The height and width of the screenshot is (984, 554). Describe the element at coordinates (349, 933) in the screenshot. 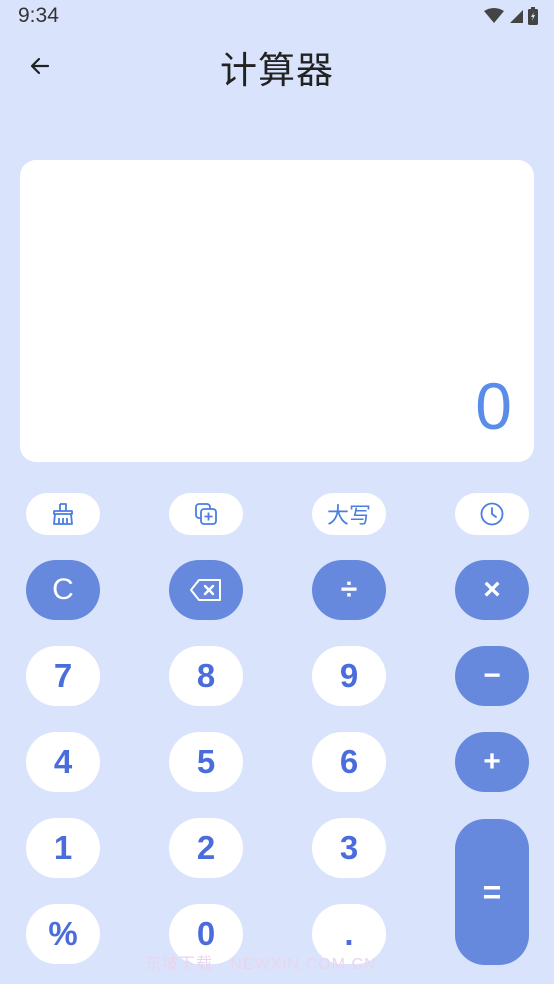

I see `decimal-point-label: .` at that location.